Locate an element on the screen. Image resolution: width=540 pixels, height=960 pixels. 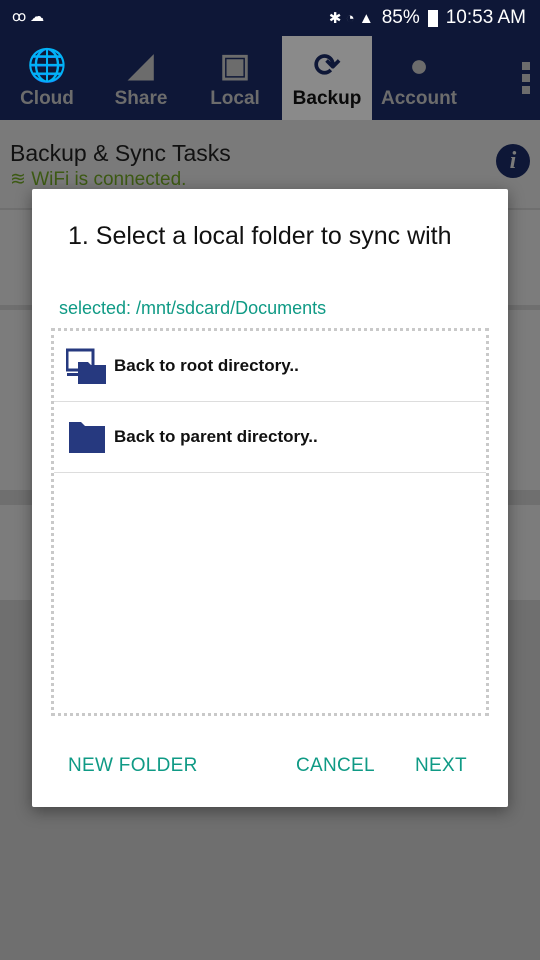
bluetooth-icon: ✱ ◔ ▲ is located at coordinates (351, 18).